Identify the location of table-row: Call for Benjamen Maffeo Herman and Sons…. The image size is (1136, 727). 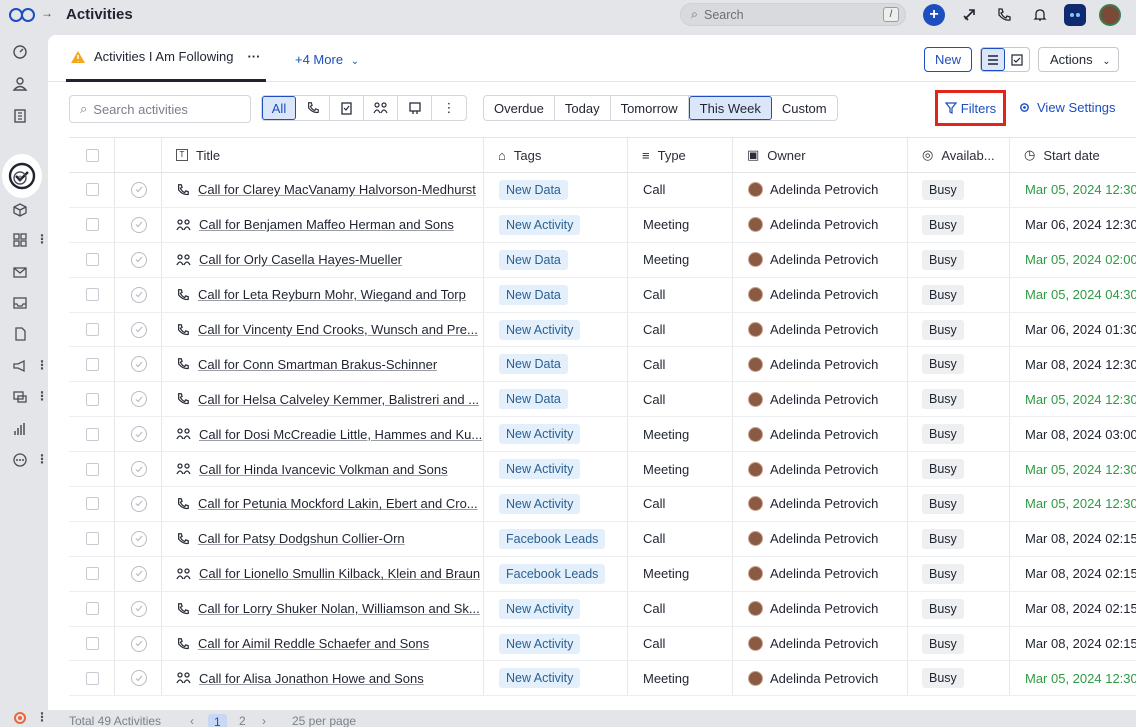
(602, 225).